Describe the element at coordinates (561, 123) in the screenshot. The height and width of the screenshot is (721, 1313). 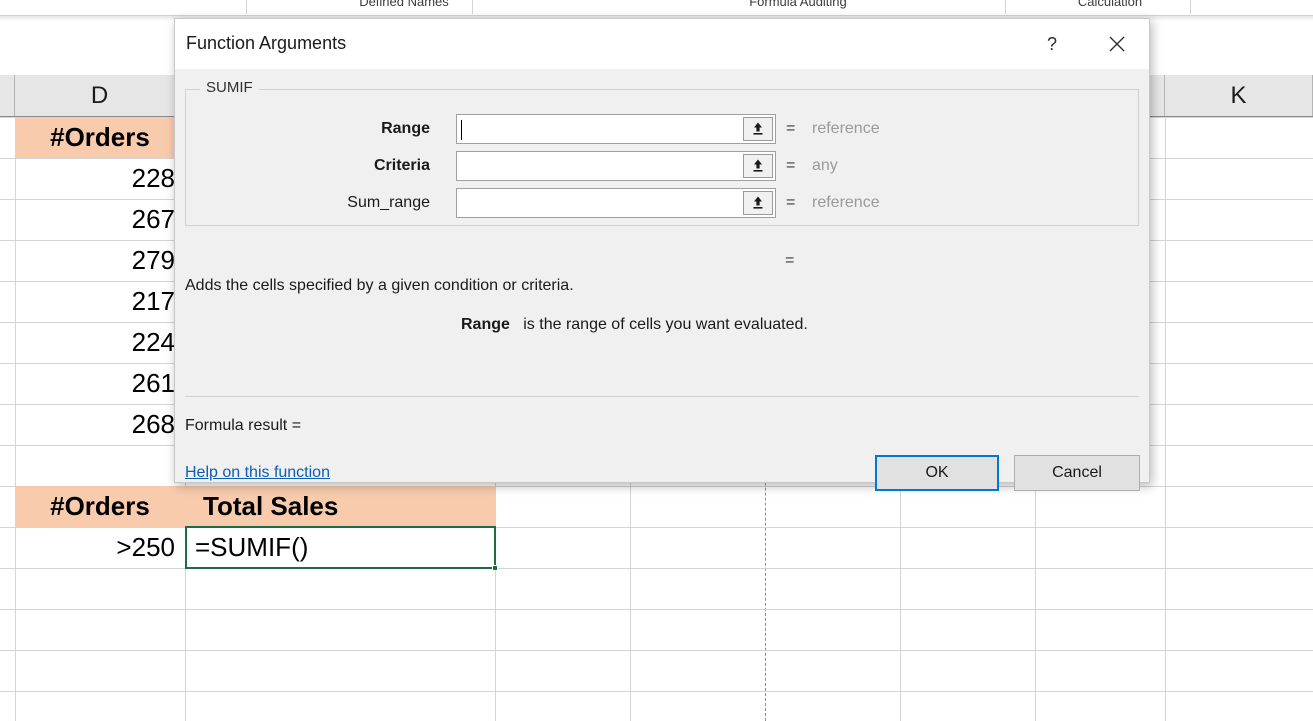
I see `range-input` at that location.